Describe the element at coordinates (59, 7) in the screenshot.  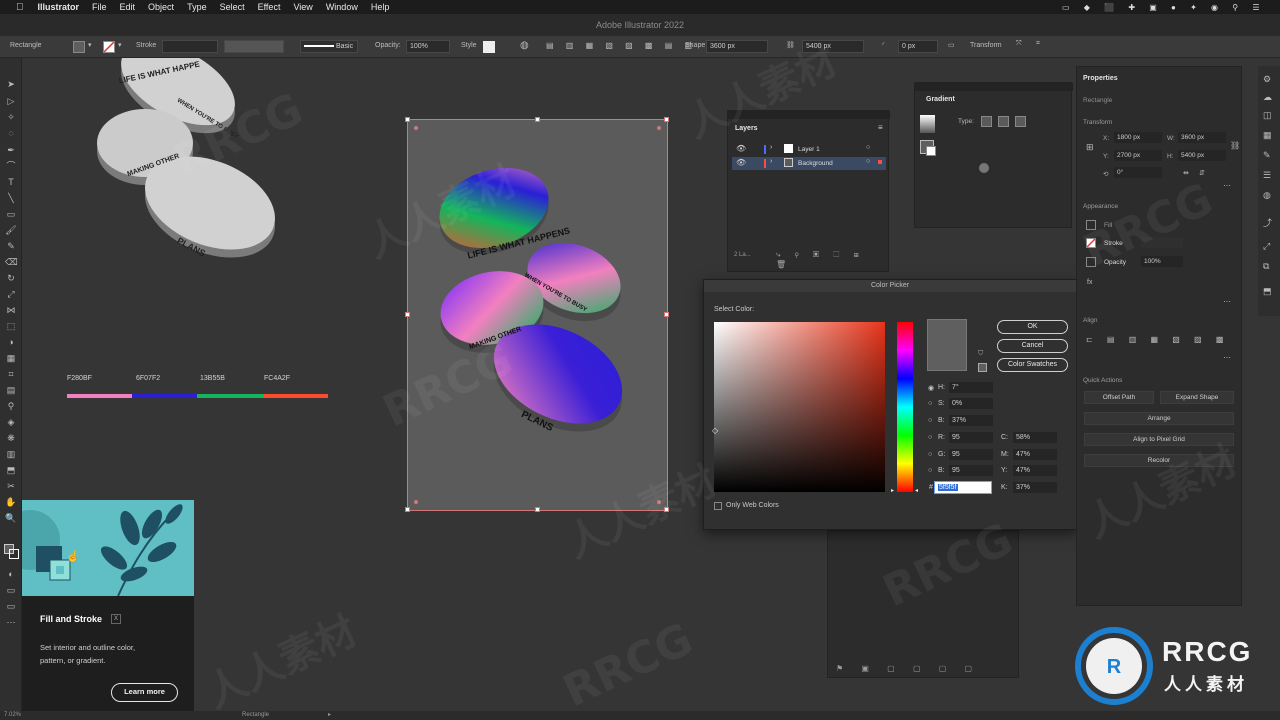
I see `menu-app: Illustrator` at that location.